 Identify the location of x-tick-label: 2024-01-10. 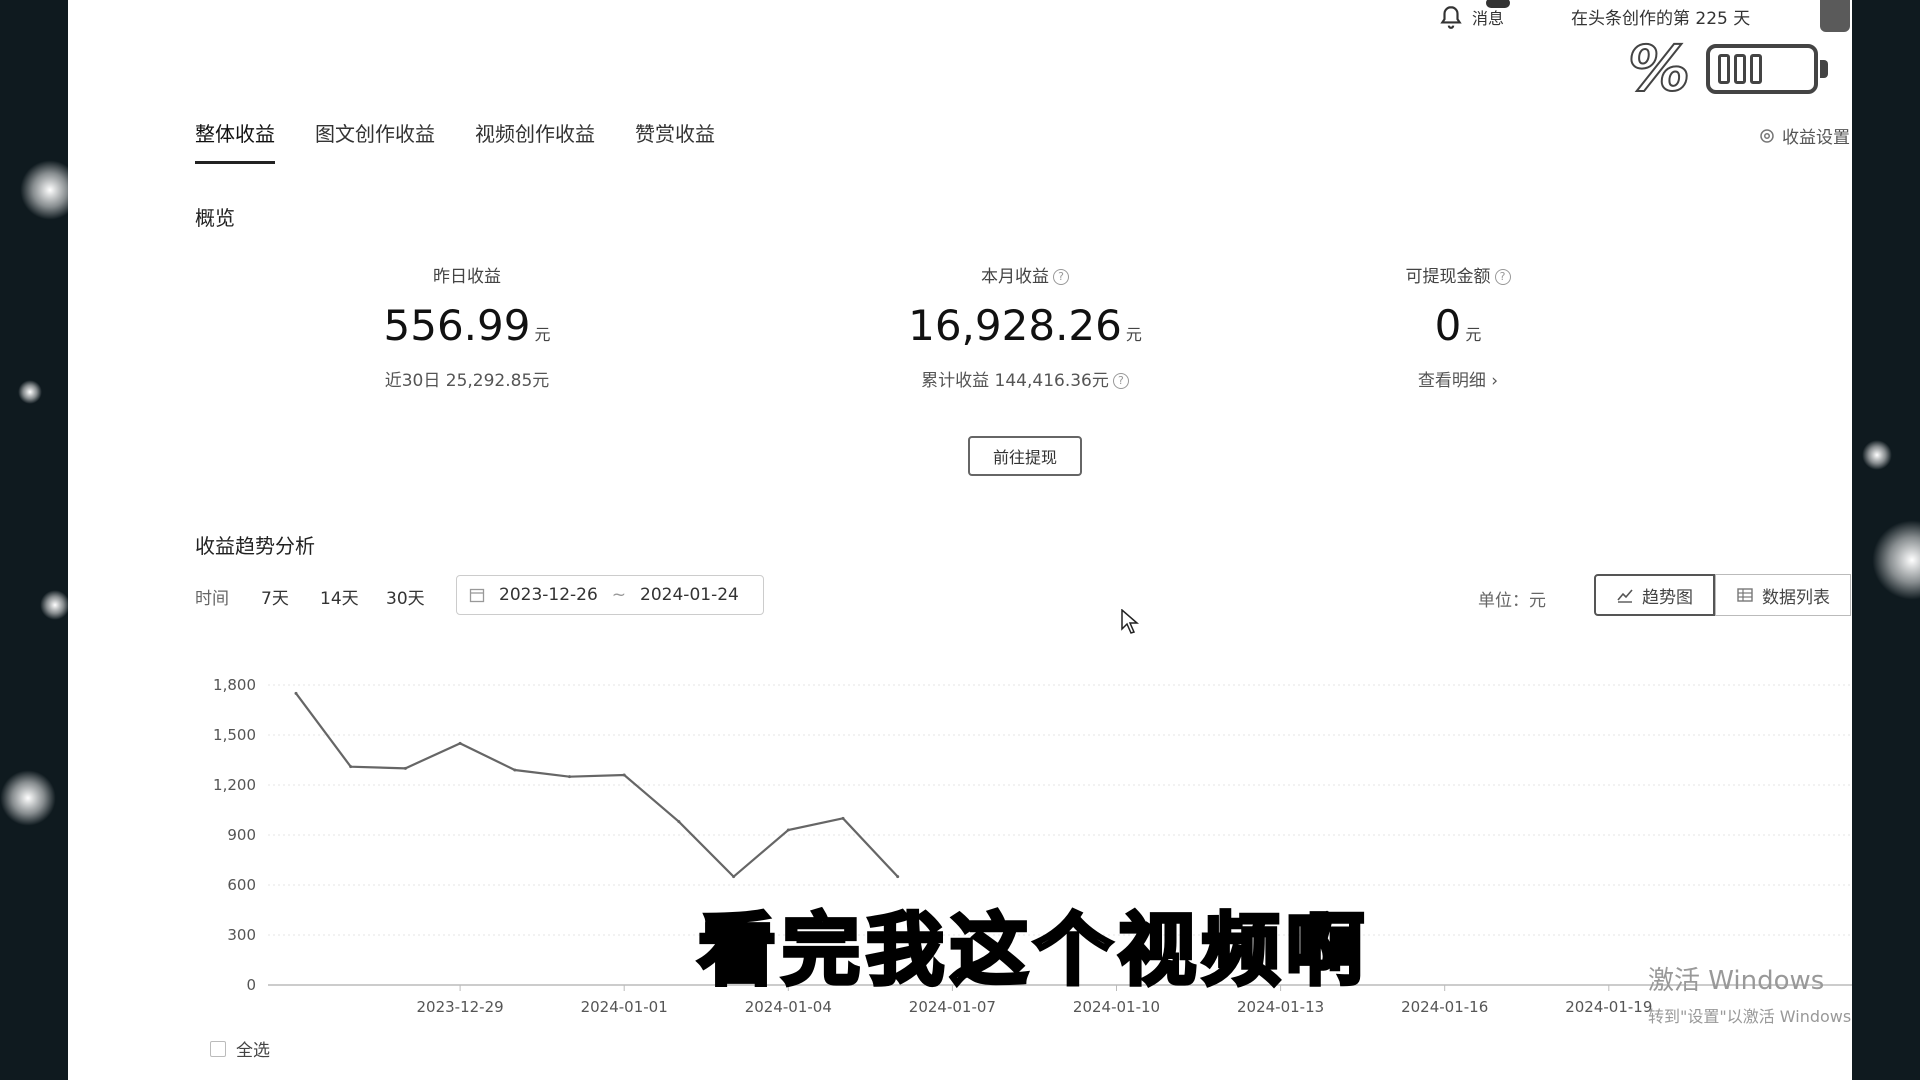
(1116, 1007).